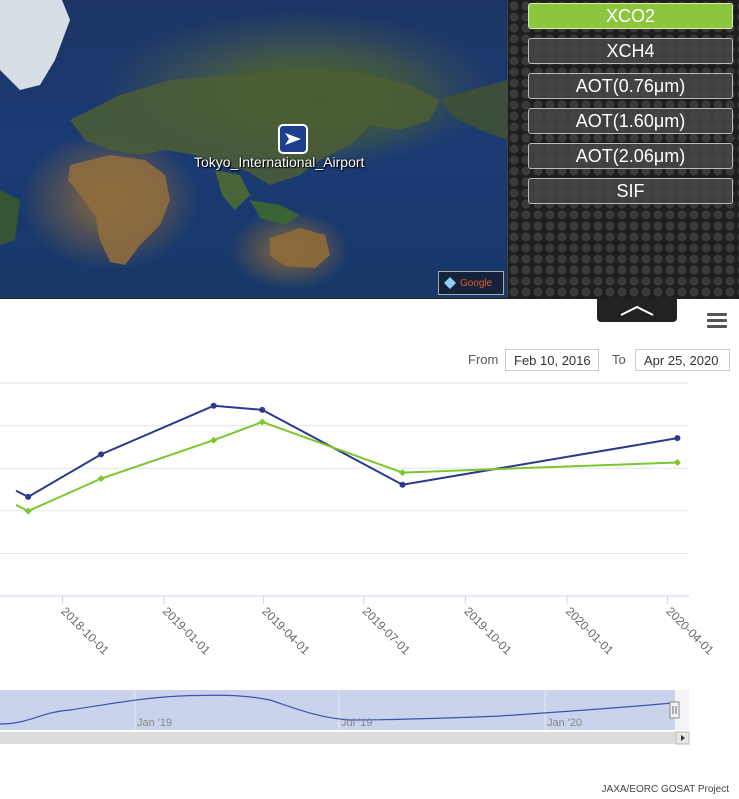 The width and height of the screenshot is (739, 799). What do you see at coordinates (279, 162) in the screenshot?
I see `airport-label: Tokyo_International_Airport` at bounding box center [279, 162].